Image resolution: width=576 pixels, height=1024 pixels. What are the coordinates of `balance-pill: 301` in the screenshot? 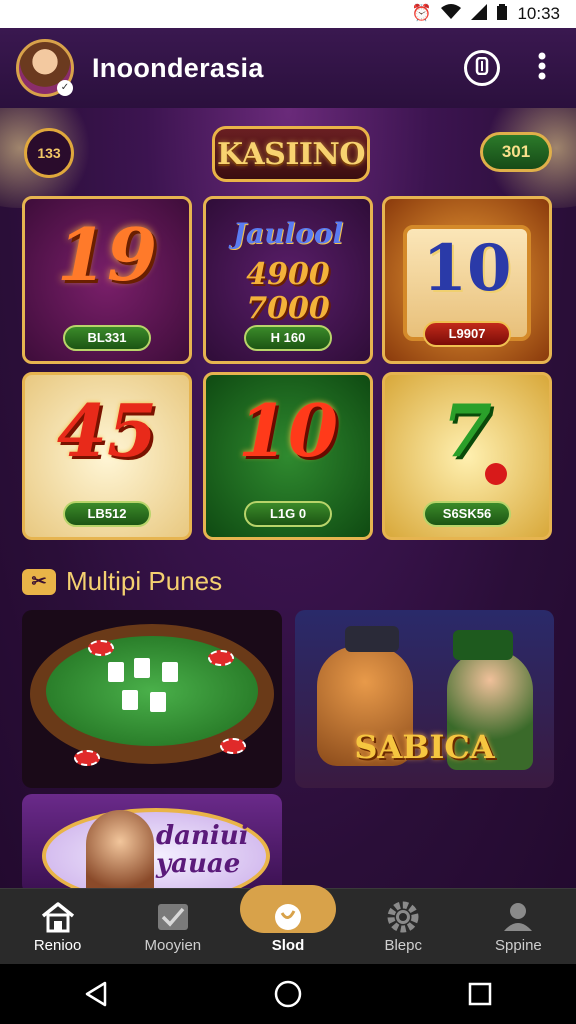 It's located at (516, 152).